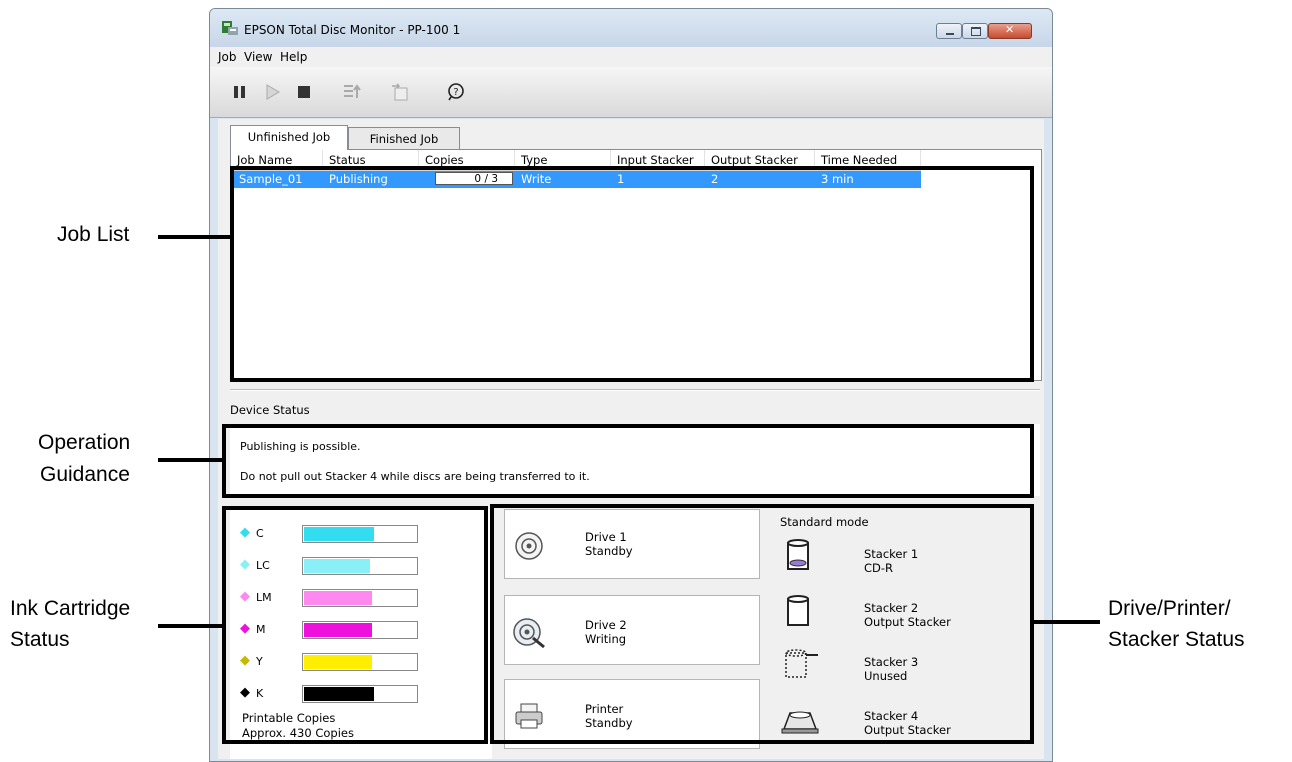 The height and width of the screenshot is (762, 1292). What do you see at coordinates (1010, 31) in the screenshot?
I see `close-button` at bounding box center [1010, 31].